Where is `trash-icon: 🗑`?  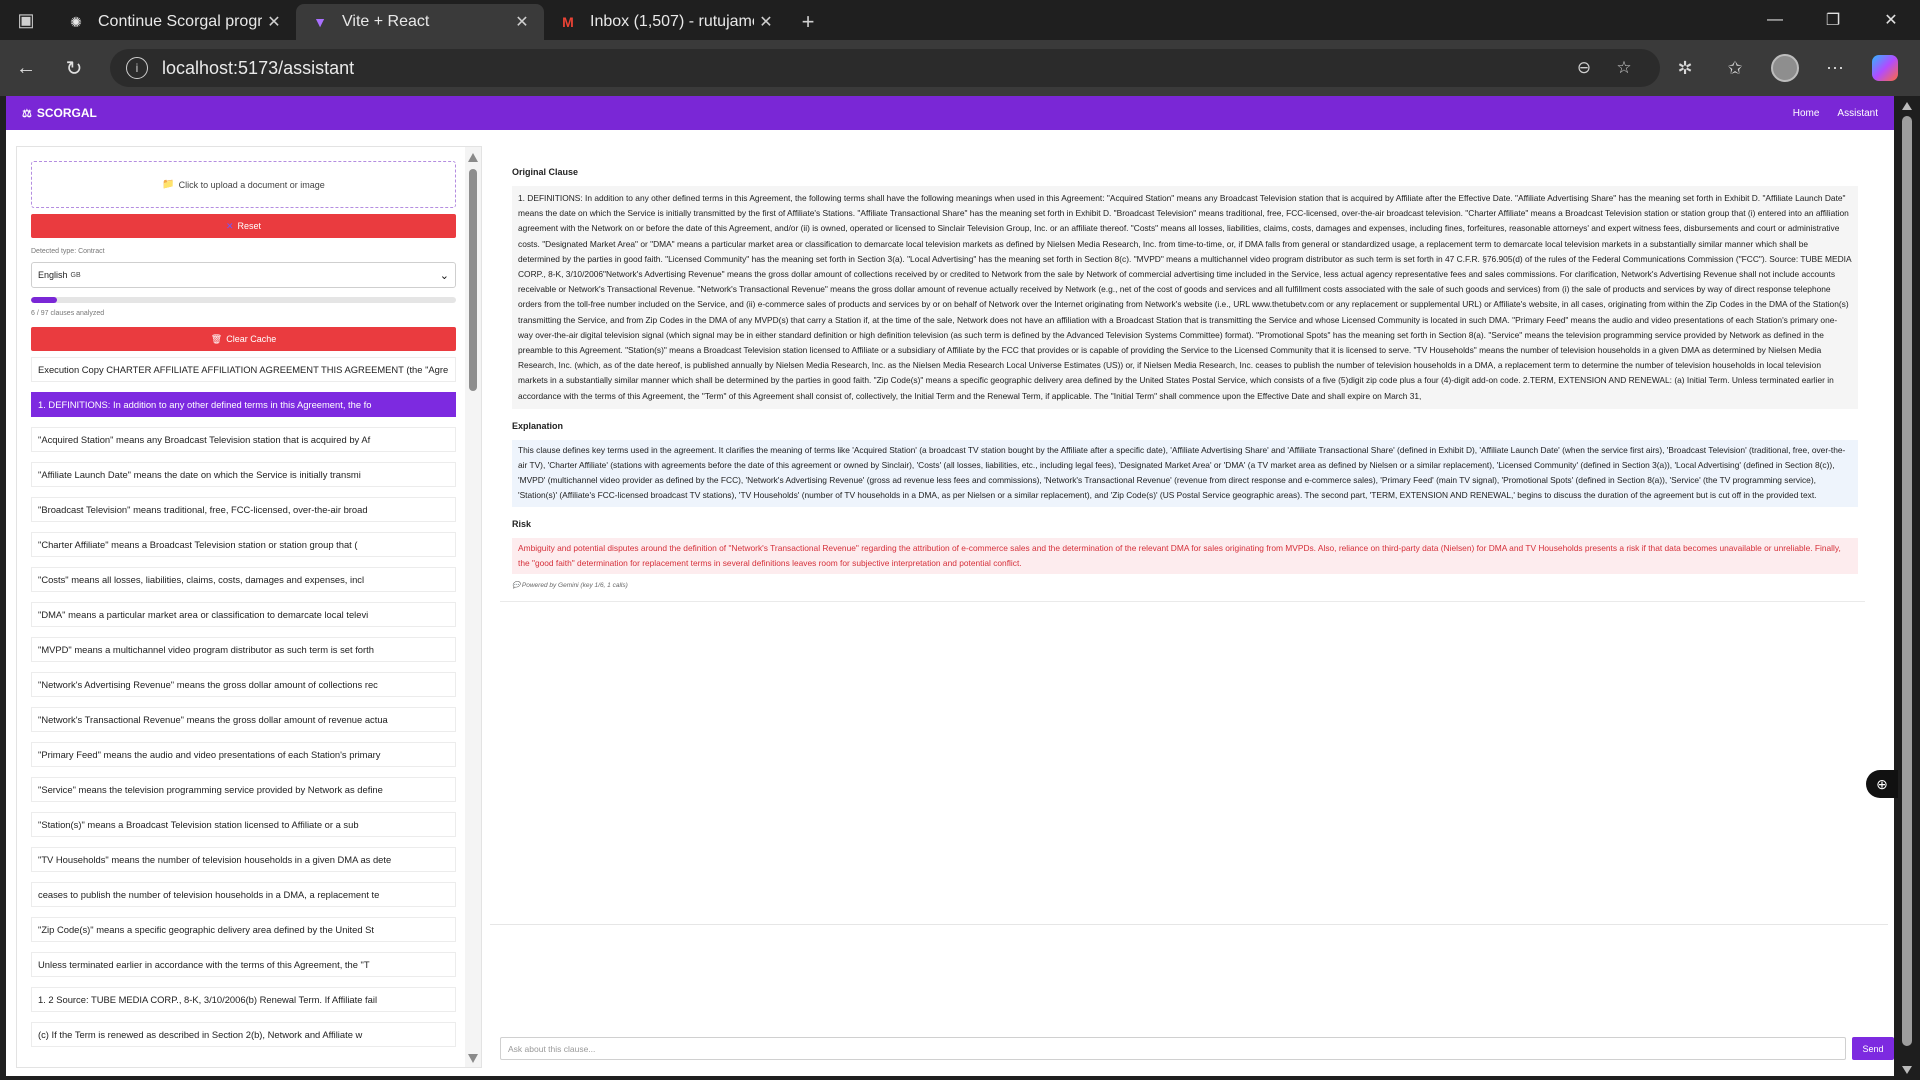
trash-icon: 🗑 is located at coordinates (216, 338).